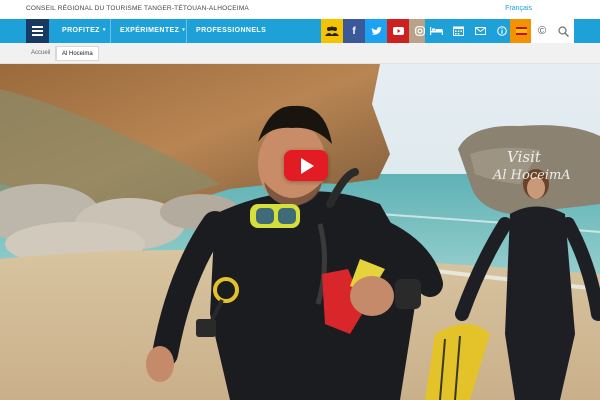 The width and height of the screenshot is (600, 400). I want to click on calendar-icon, so click(458, 31).